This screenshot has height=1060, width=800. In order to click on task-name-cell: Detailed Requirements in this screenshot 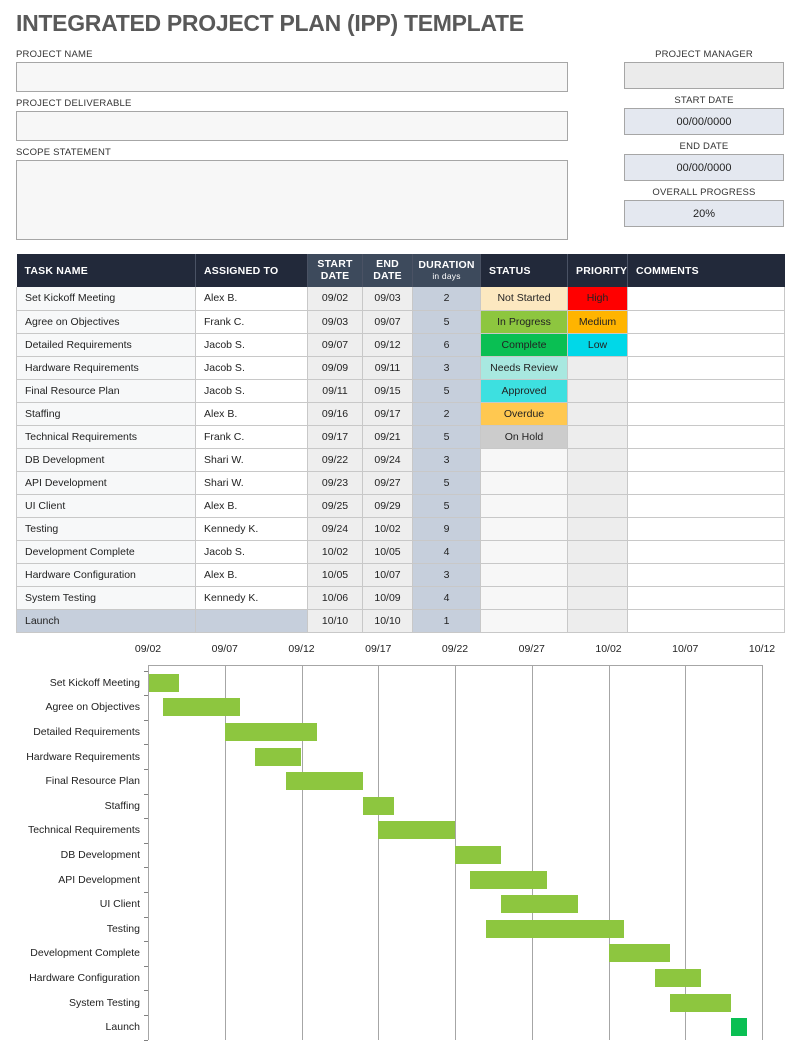, I will do `click(106, 345)`.